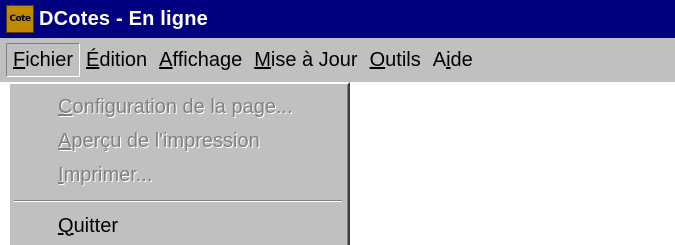 The width and height of the screenshot is (675, 245). What do you see at coordinates (403, 59) in the screenshot?
I see `menu-outils-label: utils` at bounding box center [403, 59].